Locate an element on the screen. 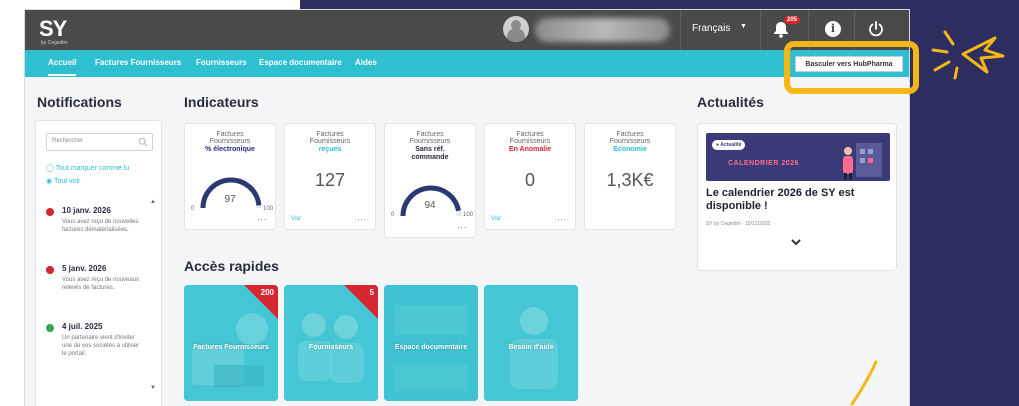  news-category-pill: ● Actualité is located at coordinates (729, 145).